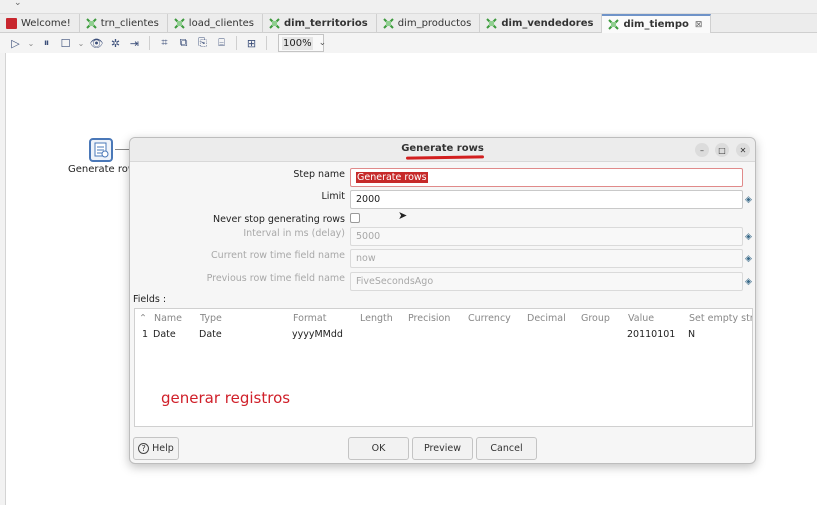 The image size is (817, 505). I want to click on ok-button: OK, so click(378, 448).